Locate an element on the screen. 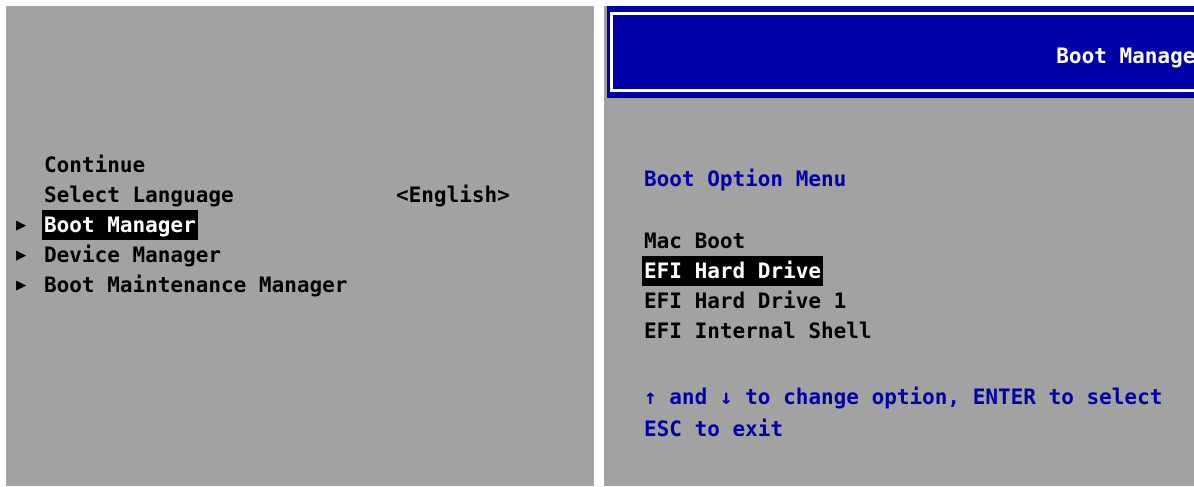  menu-item-label: Continue is located at coordinates (95, 165).